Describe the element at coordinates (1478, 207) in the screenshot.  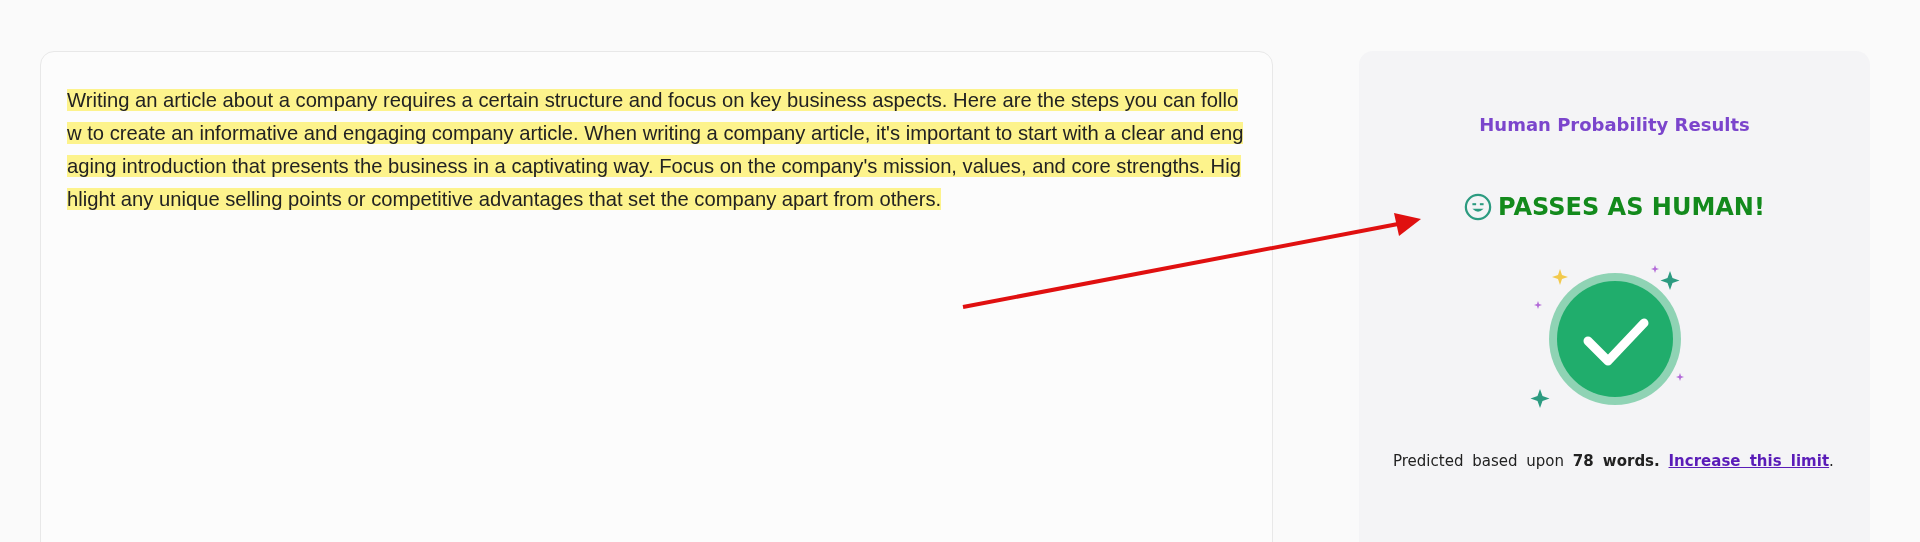
I see `smiley-icon` at that location.